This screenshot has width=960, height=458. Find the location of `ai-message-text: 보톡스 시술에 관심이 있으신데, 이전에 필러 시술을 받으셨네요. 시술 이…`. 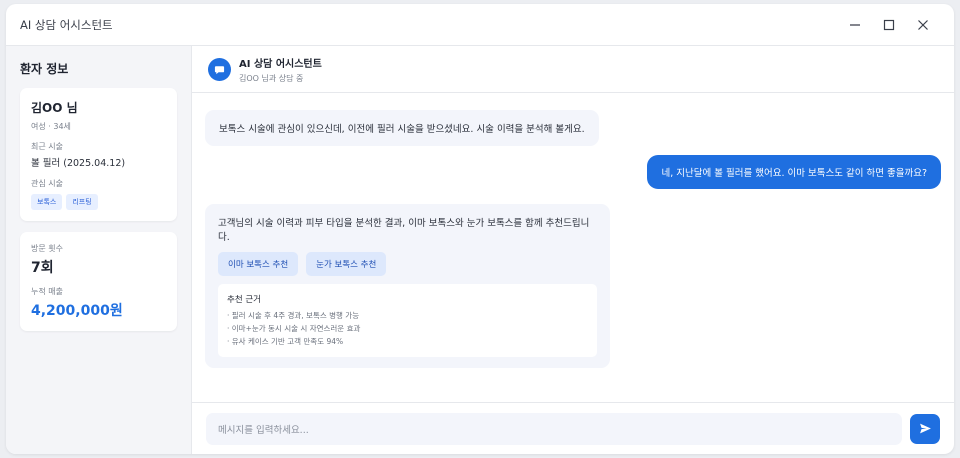

ai-message-text: 보톡스 시술에 관심이 있으신데, 이전에 필러 시술을 받으셨네요. 시술 이… is located at coordinates (402, 129).